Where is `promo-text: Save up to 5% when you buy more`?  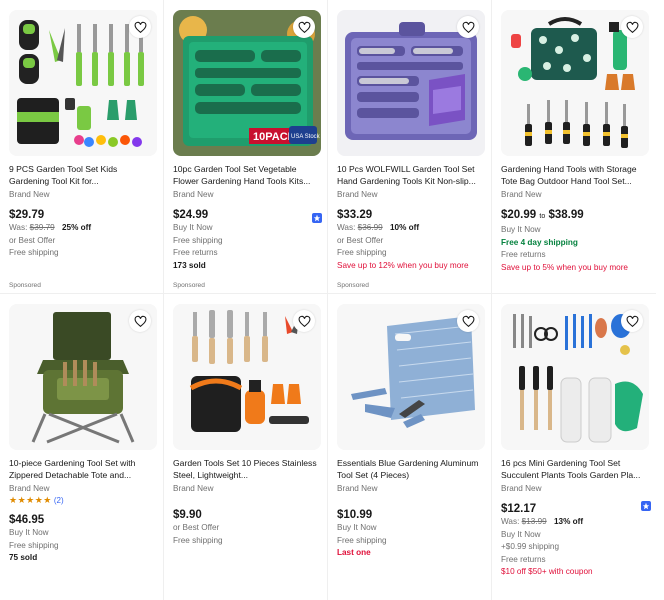
promo-text: Save up to 5% when you buy more is located at coordinates (564, 267).